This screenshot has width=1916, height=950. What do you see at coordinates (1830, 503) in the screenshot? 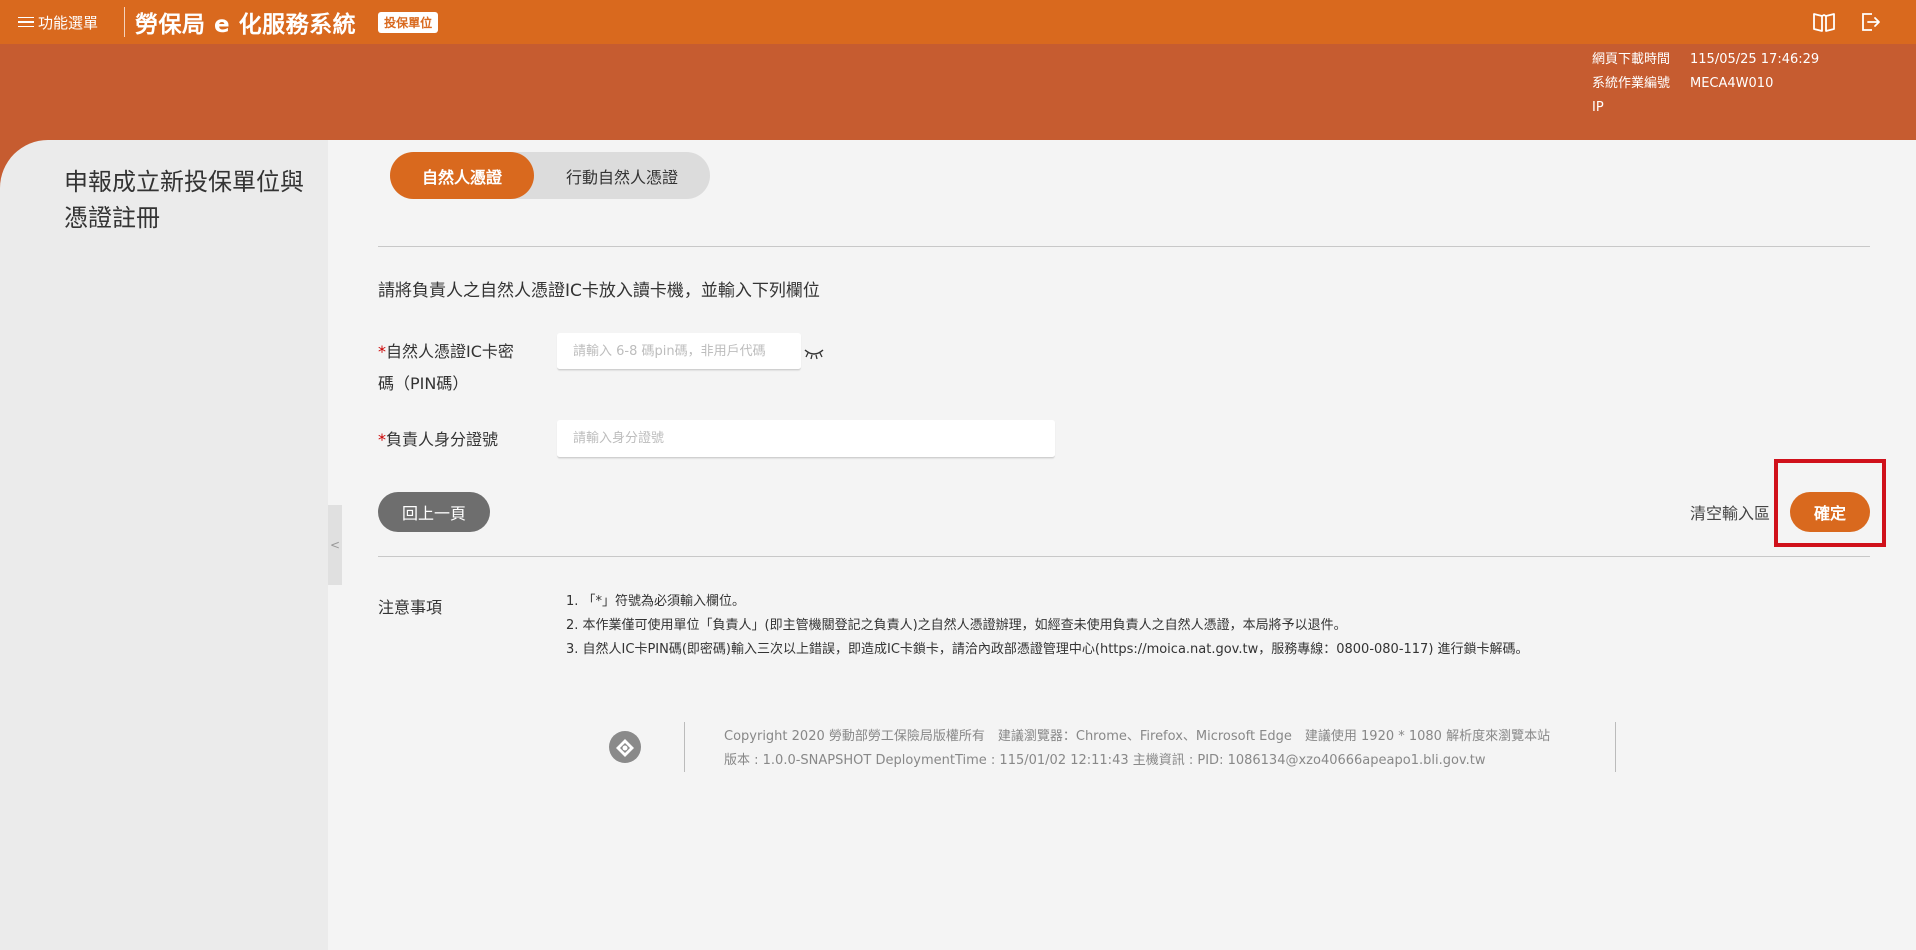
I see `highlight-box` at bounding box center [1830, 503].